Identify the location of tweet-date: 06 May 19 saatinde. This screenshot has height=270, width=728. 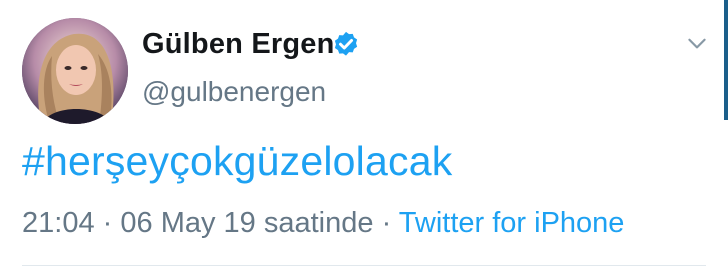
(247, 223).